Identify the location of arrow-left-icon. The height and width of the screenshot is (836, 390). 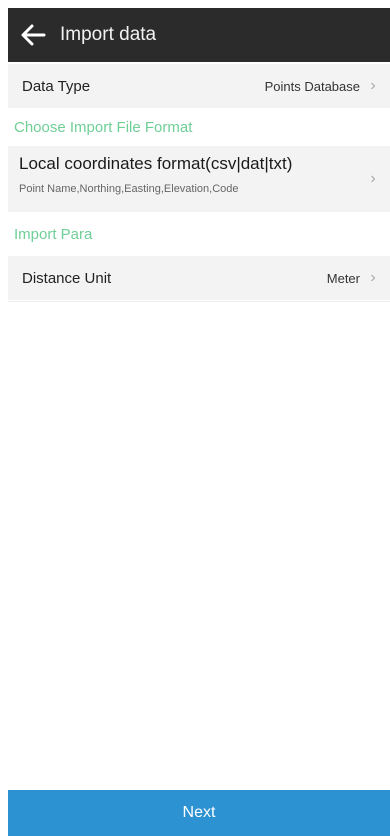
(33, 35).